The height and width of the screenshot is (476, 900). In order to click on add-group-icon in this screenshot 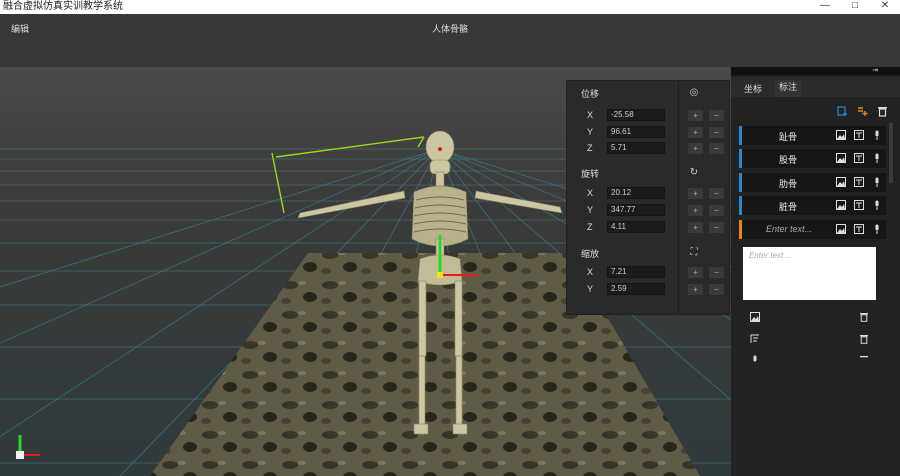, I will do `click(862, 111)`.